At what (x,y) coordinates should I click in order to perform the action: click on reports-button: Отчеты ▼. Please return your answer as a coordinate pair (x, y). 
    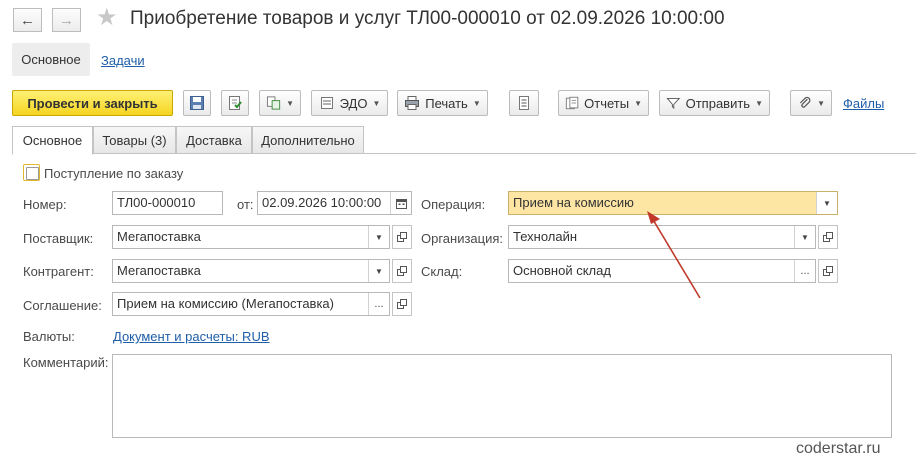
    Looking at the image, I should click on (603, 103).